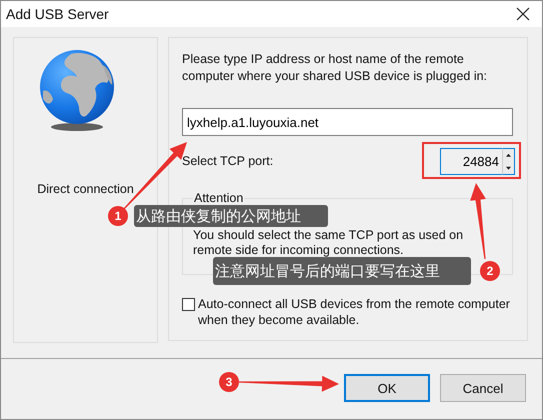 Image resolution: width=543 pixels, height=420 pixels. What do you see at coordinates (347, 122) in the screenshot?
I see `host-field: lyxhelp.a1.luyouxia.net` at bounding box center [347, 122].